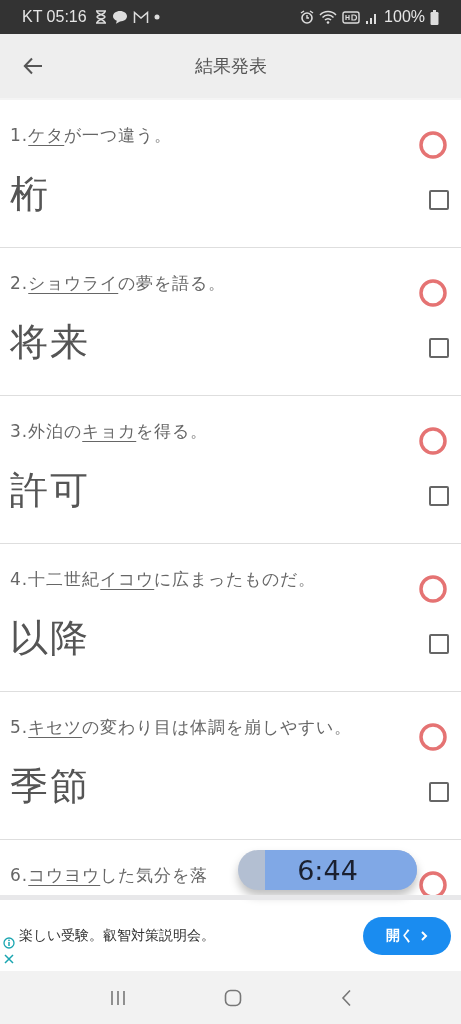 The width and height of the screenshot is (461, 1024). Describe the element at coordinates (434, 17) in the screenshot. I see `battery-icon` at that location.